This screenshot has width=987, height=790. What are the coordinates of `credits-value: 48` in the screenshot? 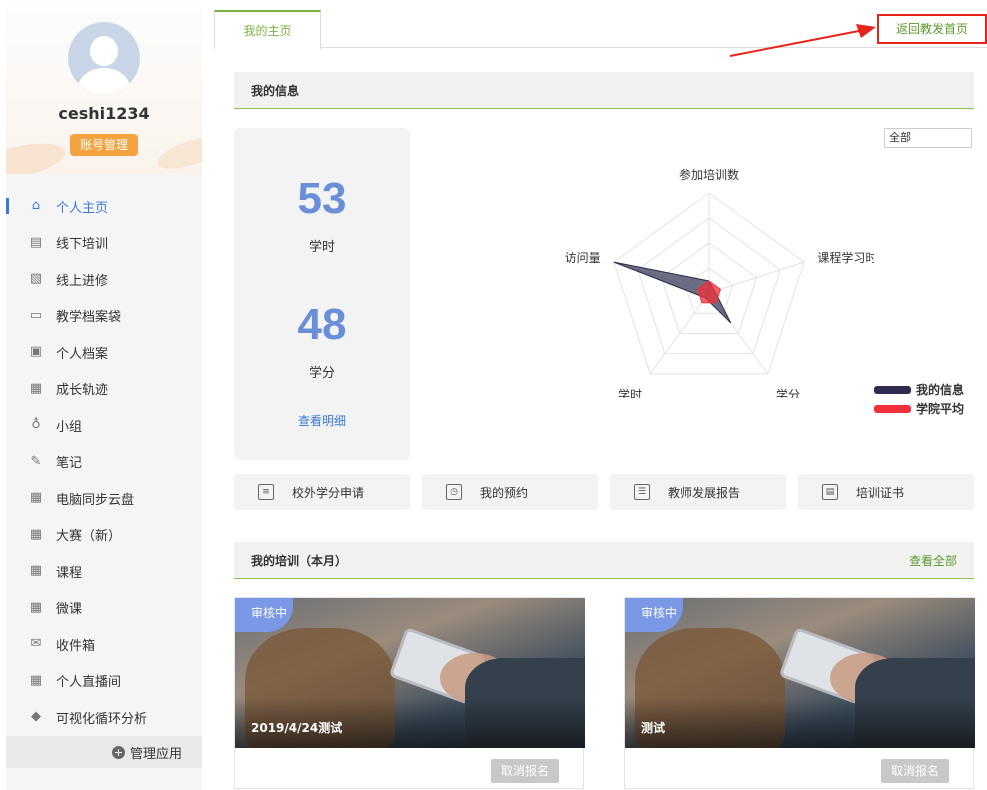 It's located at (322, 324).